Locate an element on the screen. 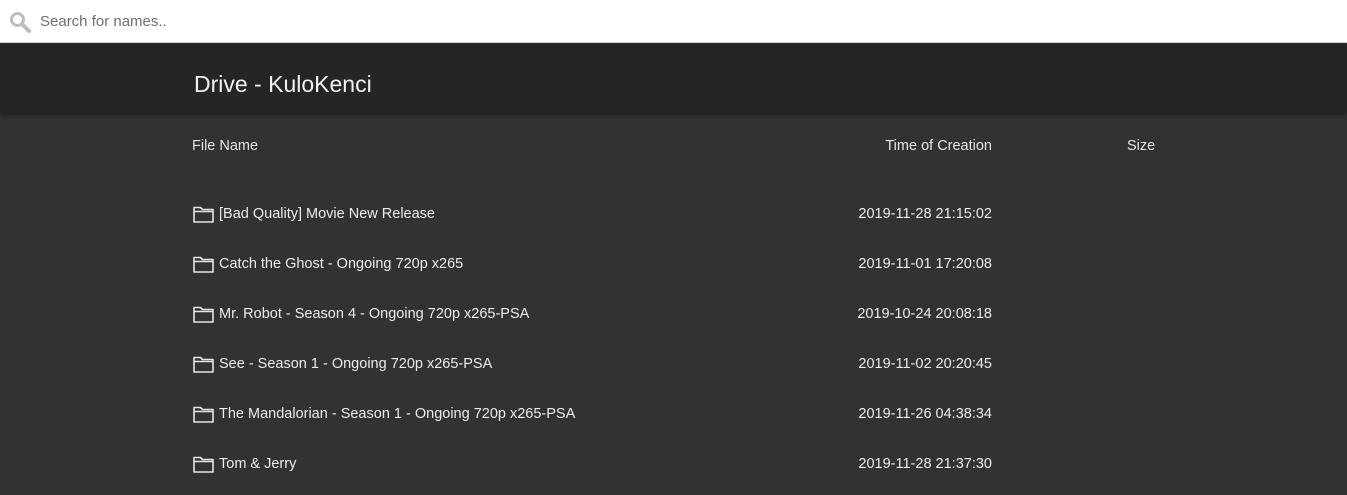  column-header-time-of-creation: Time of Creation is located at coordinates (892, 146).